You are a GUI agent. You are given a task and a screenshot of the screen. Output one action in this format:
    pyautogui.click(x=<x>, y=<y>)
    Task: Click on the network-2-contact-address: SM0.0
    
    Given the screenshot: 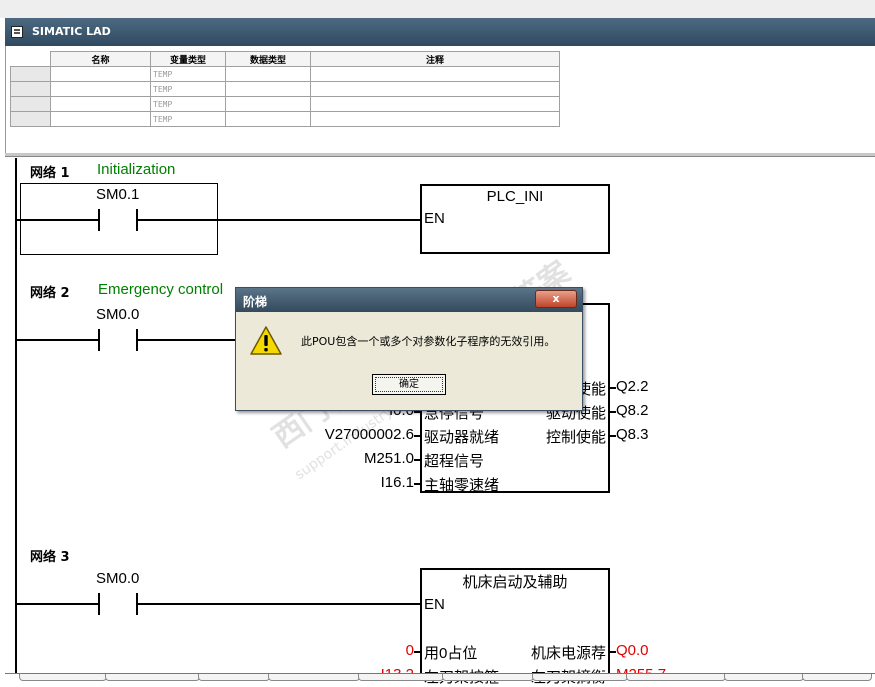 What is the action you would take?
    pyautogui.click(x=117, y=314)
    